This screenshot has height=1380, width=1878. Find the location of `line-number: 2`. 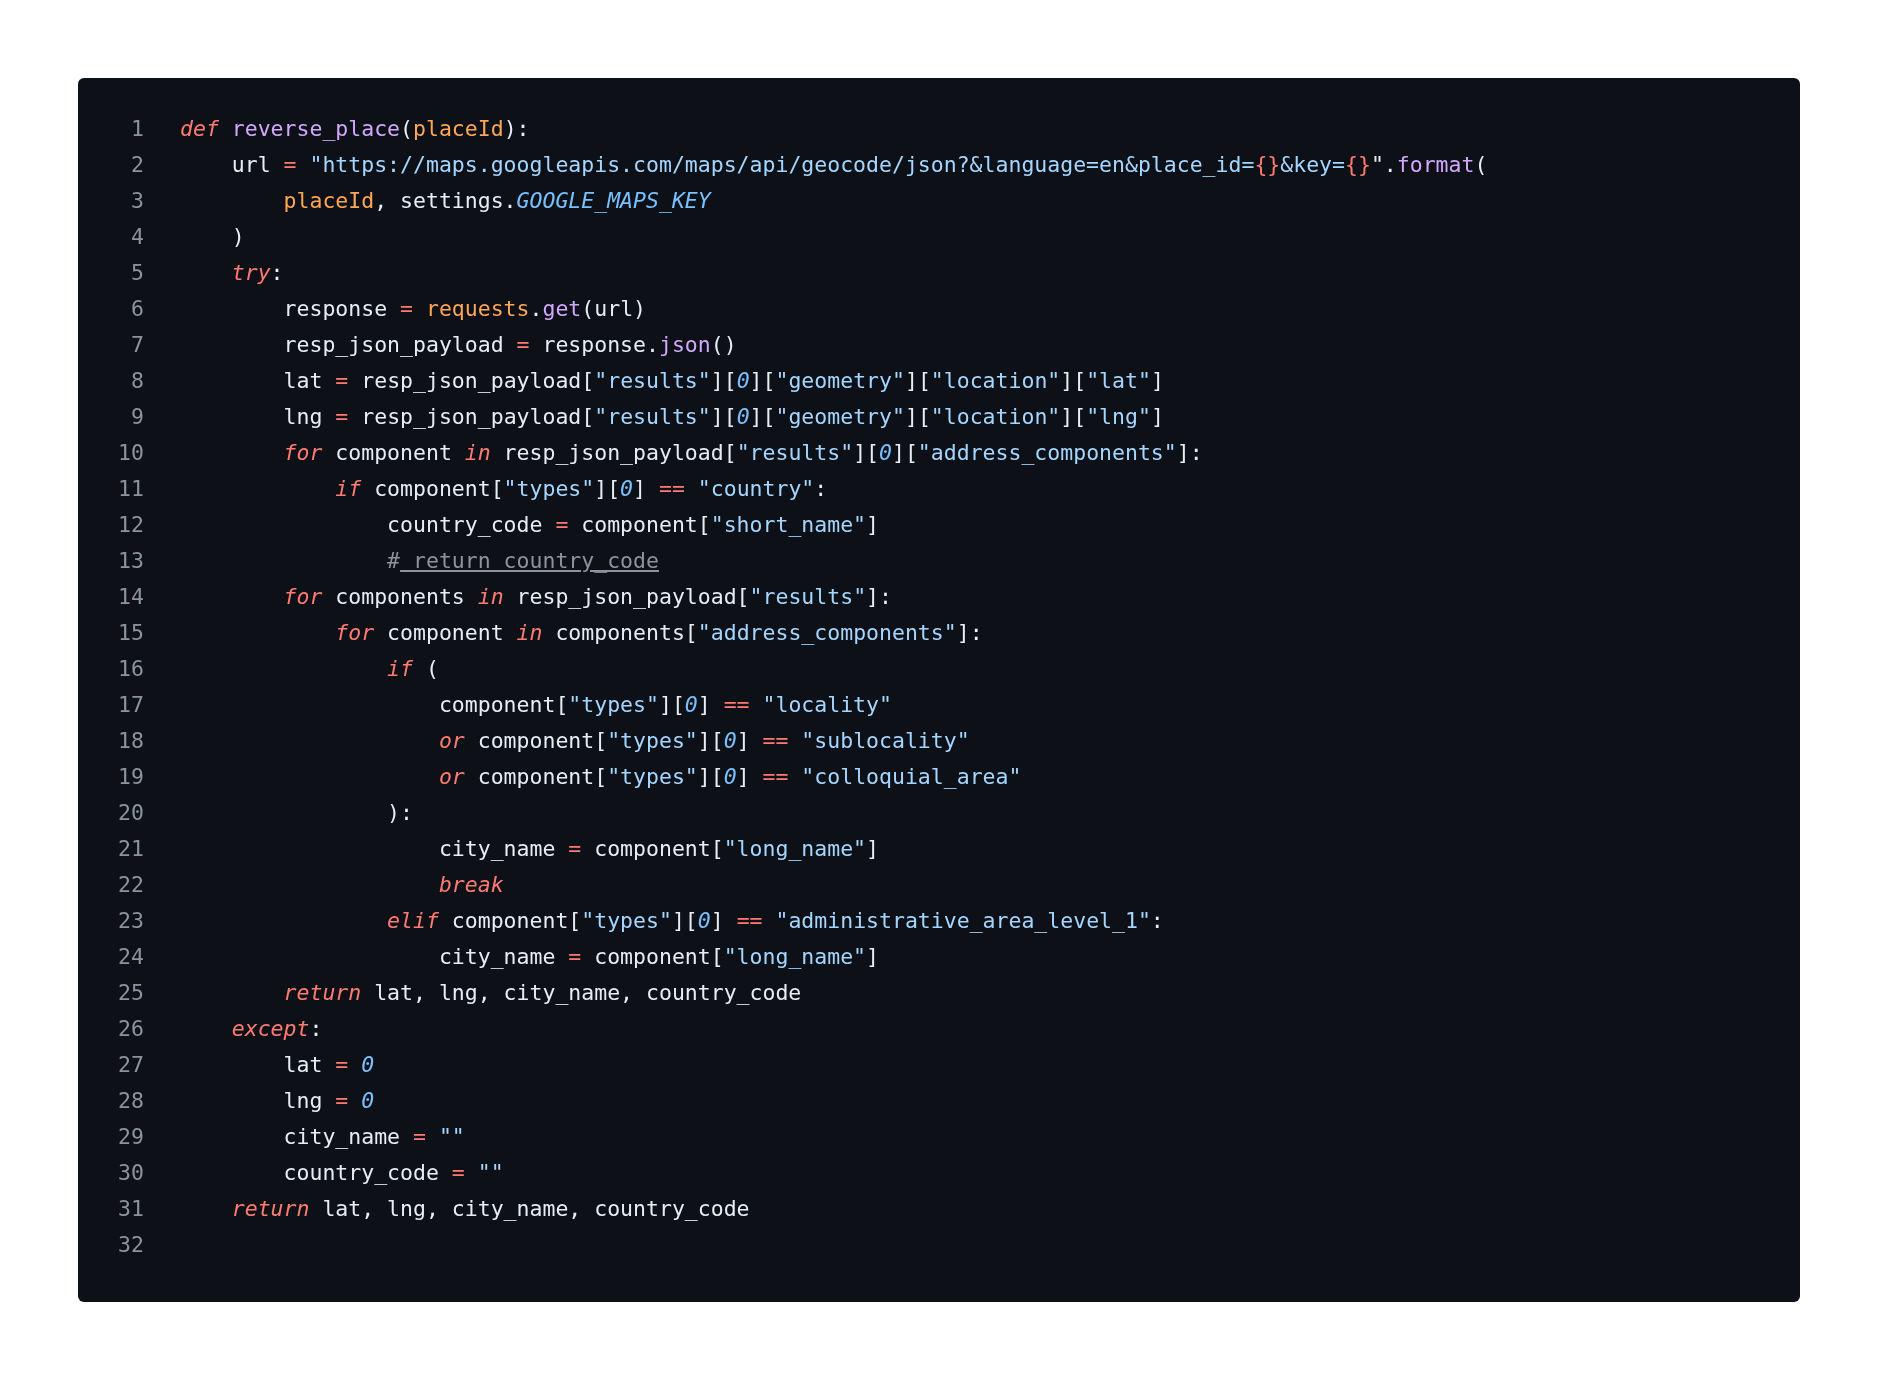

line-number: 2 is located at coordinates (137, 165).